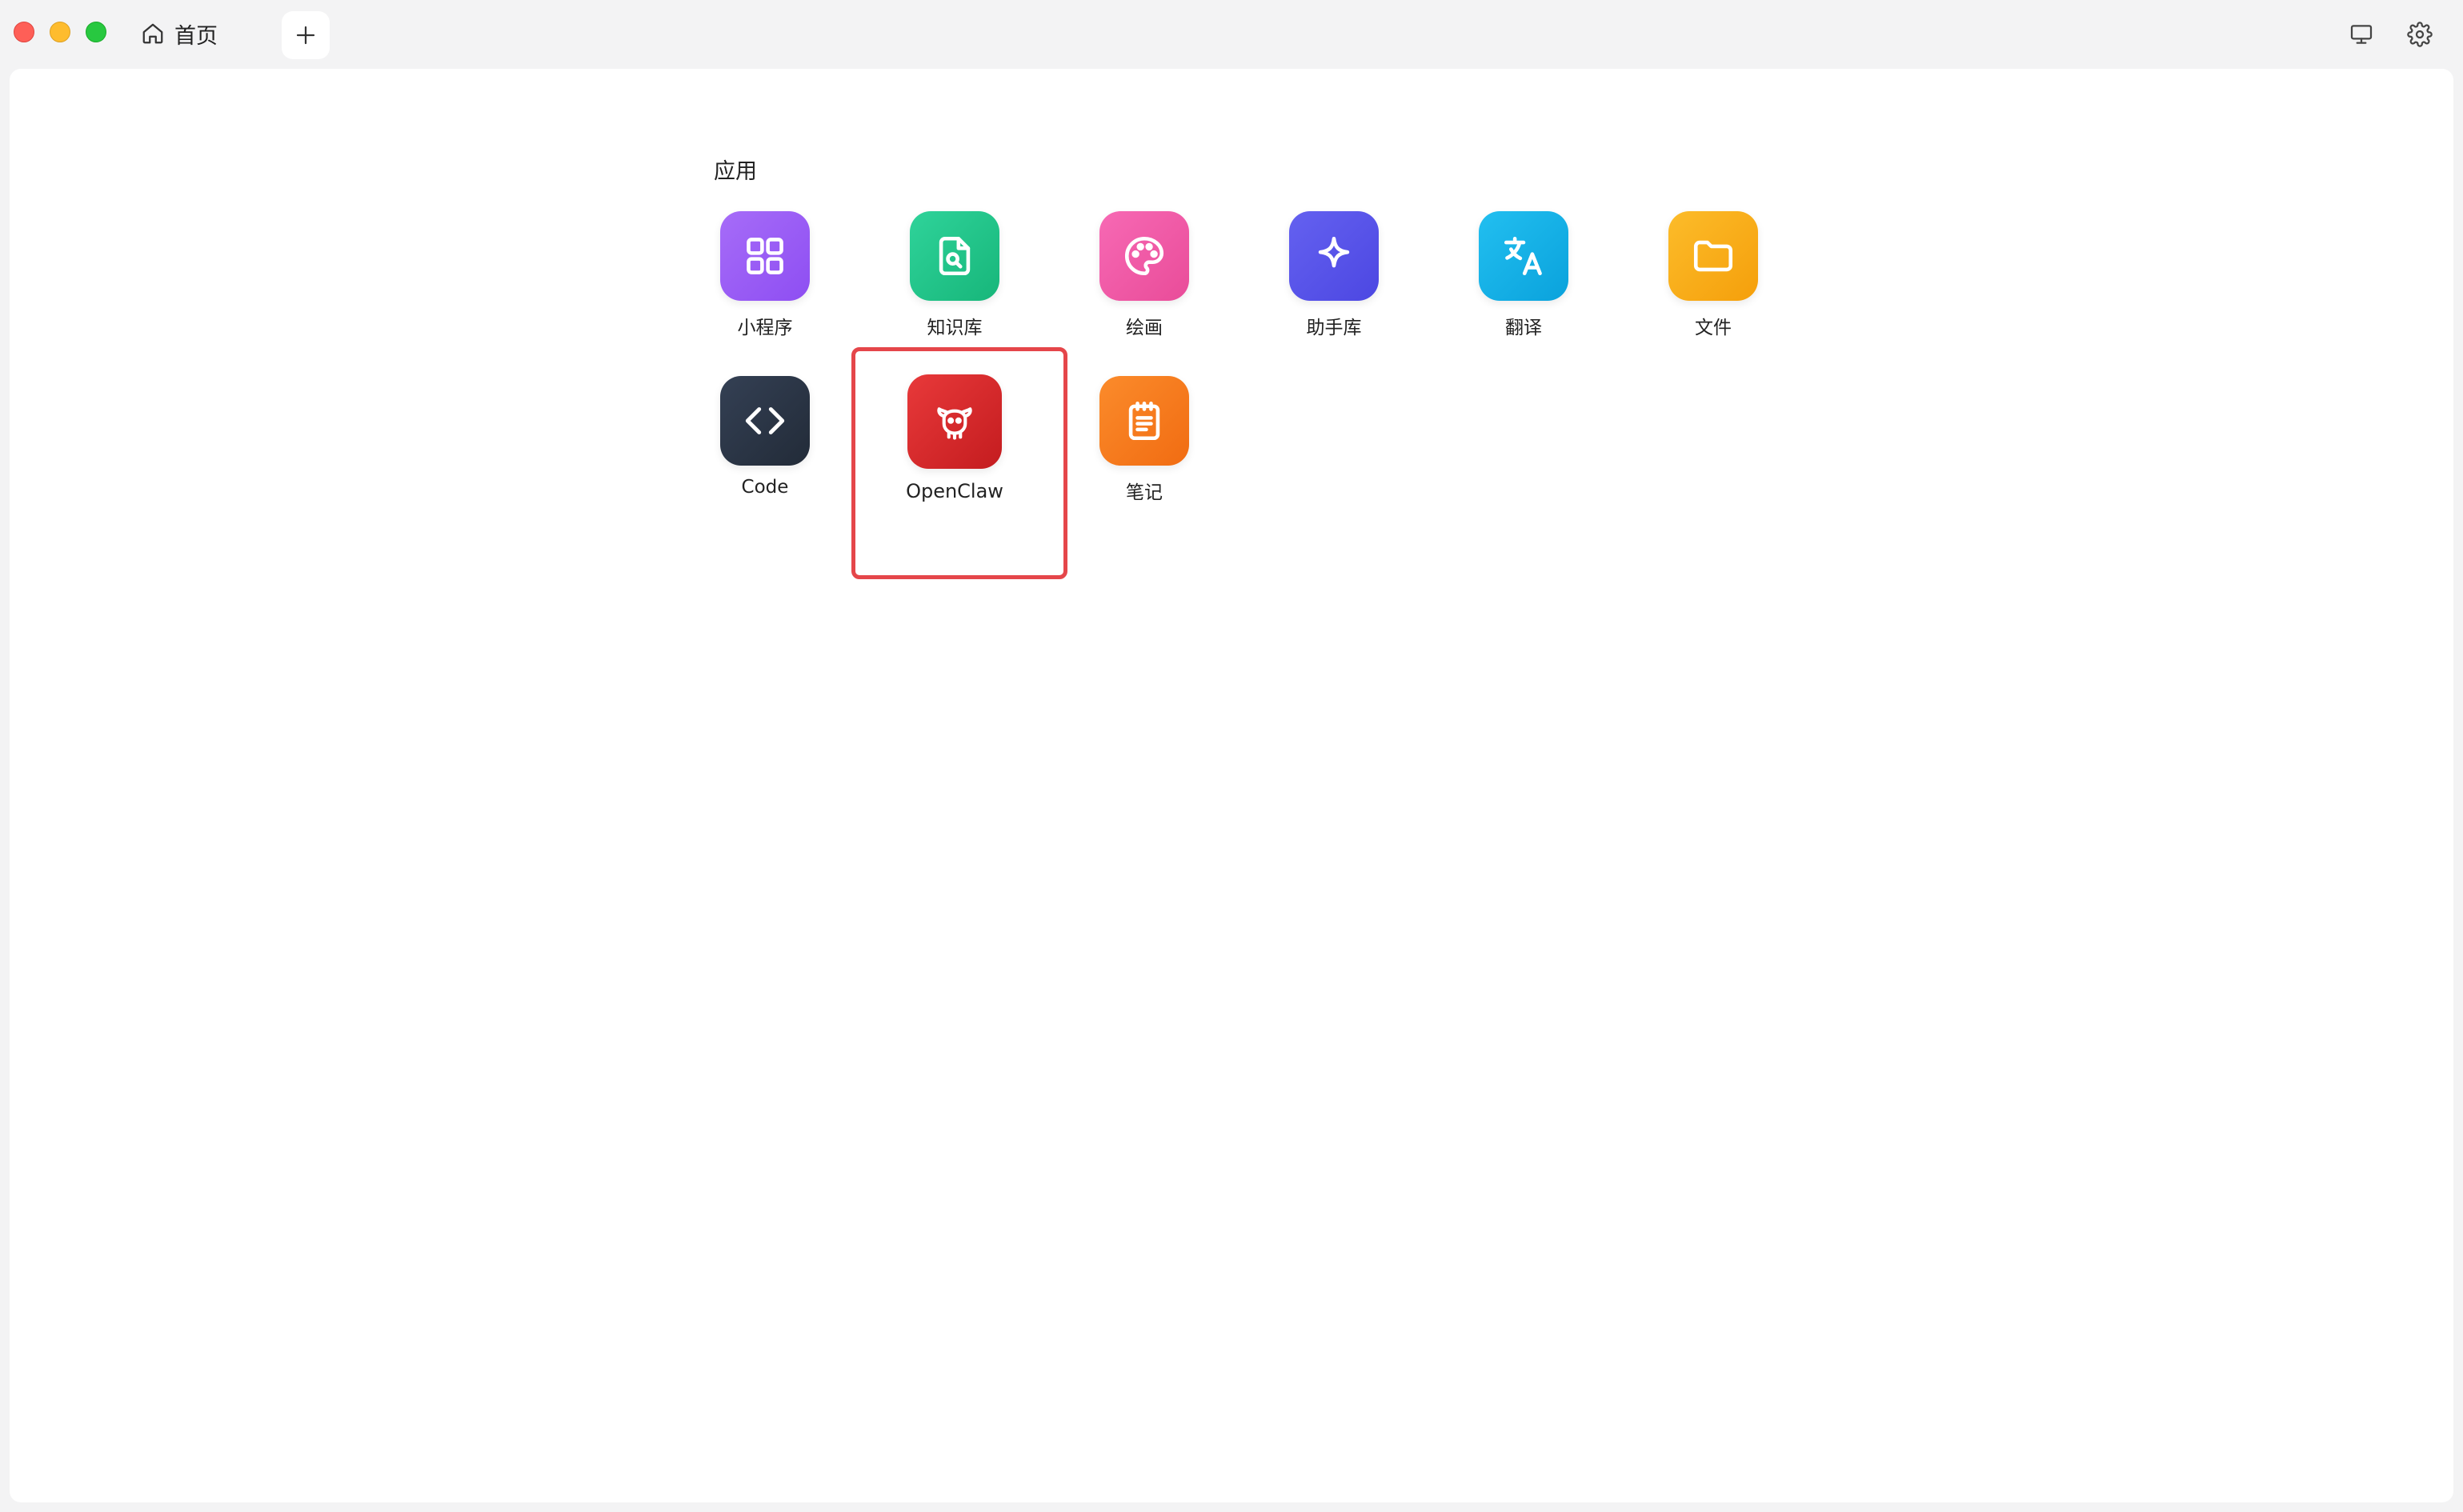 This screenshot has height=1512, width=2463. I want to click on settings-button, so click(2419, 34).